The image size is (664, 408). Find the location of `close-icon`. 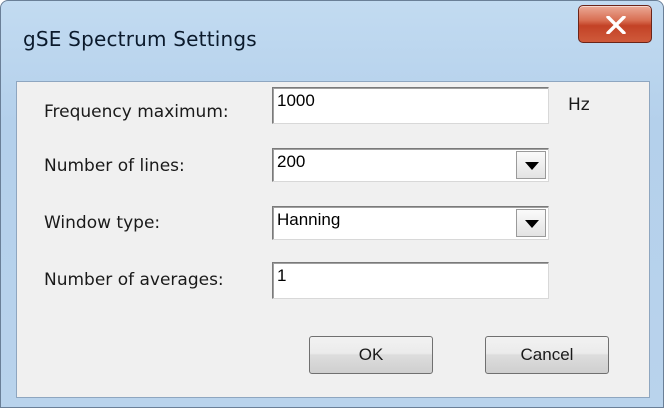

close-icon is located at coordinates (616, 25).